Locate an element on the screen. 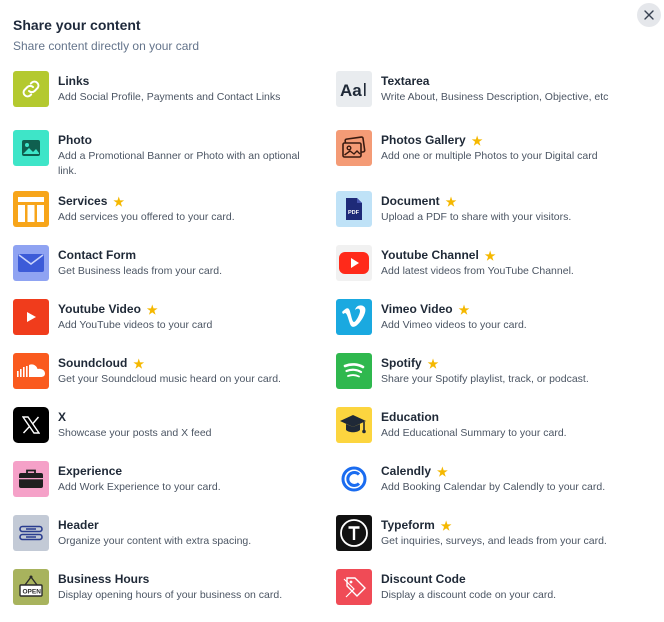 The height and width of the screenshot is (622, 664). link-icon is located at coordinates (31, 89).